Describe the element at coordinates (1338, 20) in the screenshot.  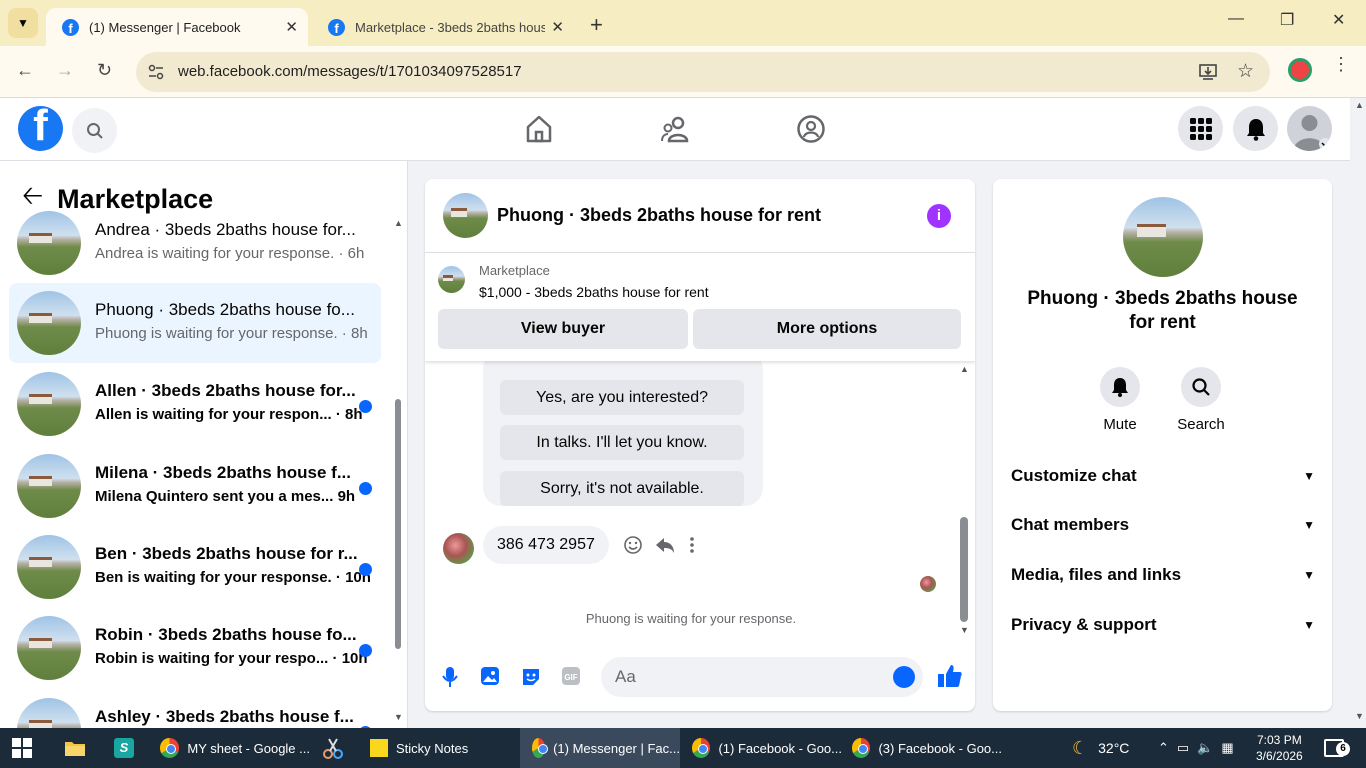
I see `window-close-icon: ✕` at that location.